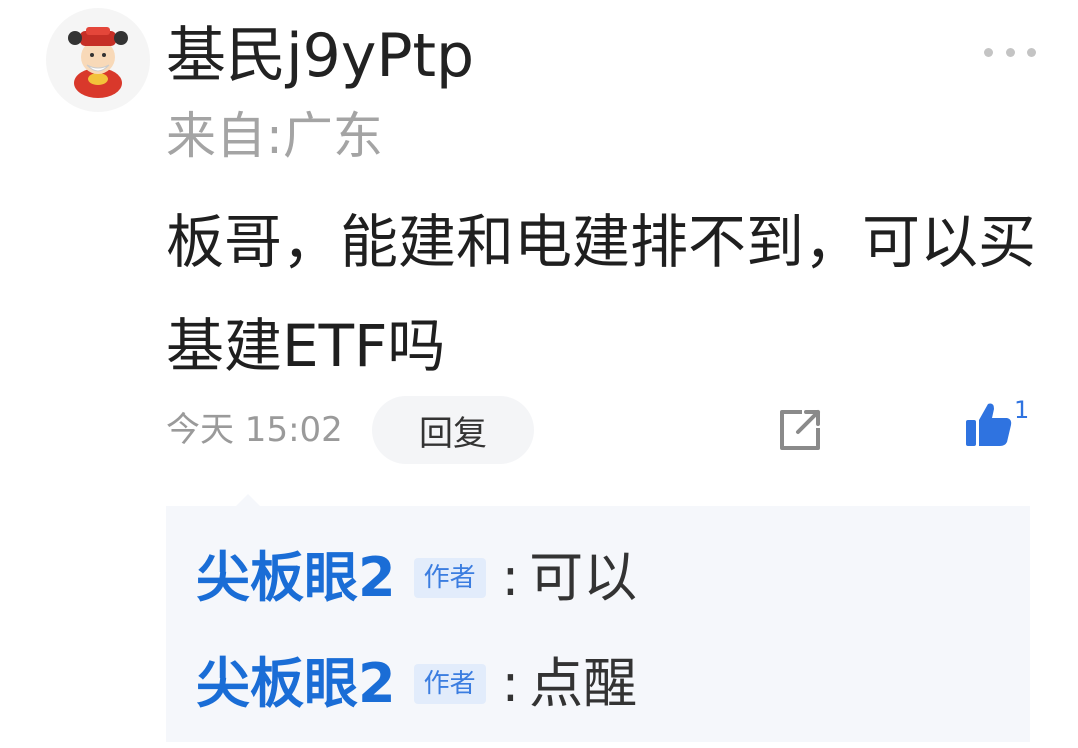  Describe the element at coordinates (254, 430) in the screenshot. I see `post-timestamp: 今天 15:02` at that location.